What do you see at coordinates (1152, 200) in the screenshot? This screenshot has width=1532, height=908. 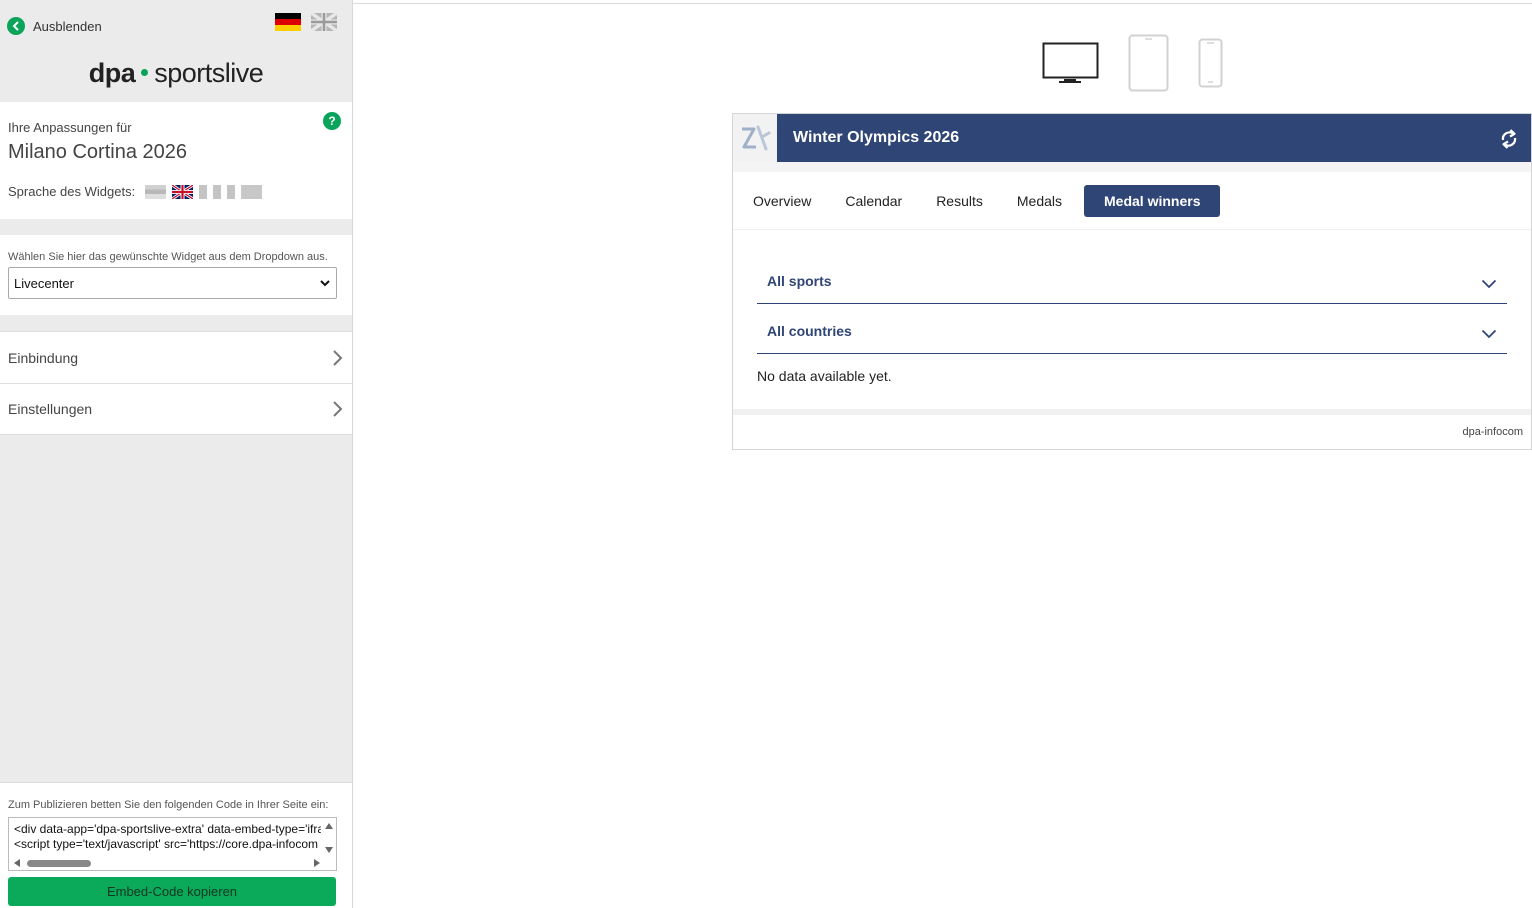 I see `tab-medal-winners: Medal winners` at bounding box center [1152, 200].